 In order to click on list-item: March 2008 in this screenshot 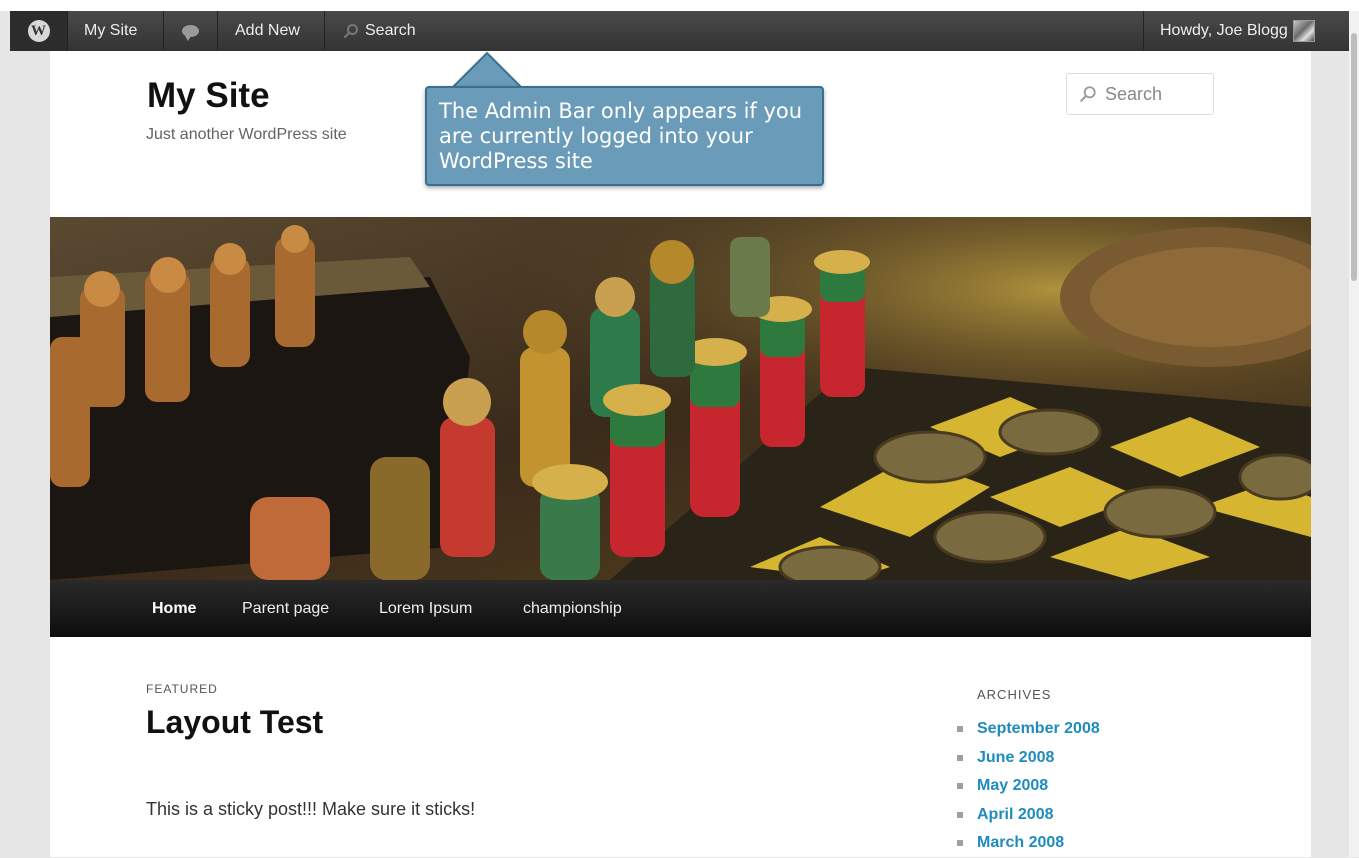, I will do `click(1028, 843)`.